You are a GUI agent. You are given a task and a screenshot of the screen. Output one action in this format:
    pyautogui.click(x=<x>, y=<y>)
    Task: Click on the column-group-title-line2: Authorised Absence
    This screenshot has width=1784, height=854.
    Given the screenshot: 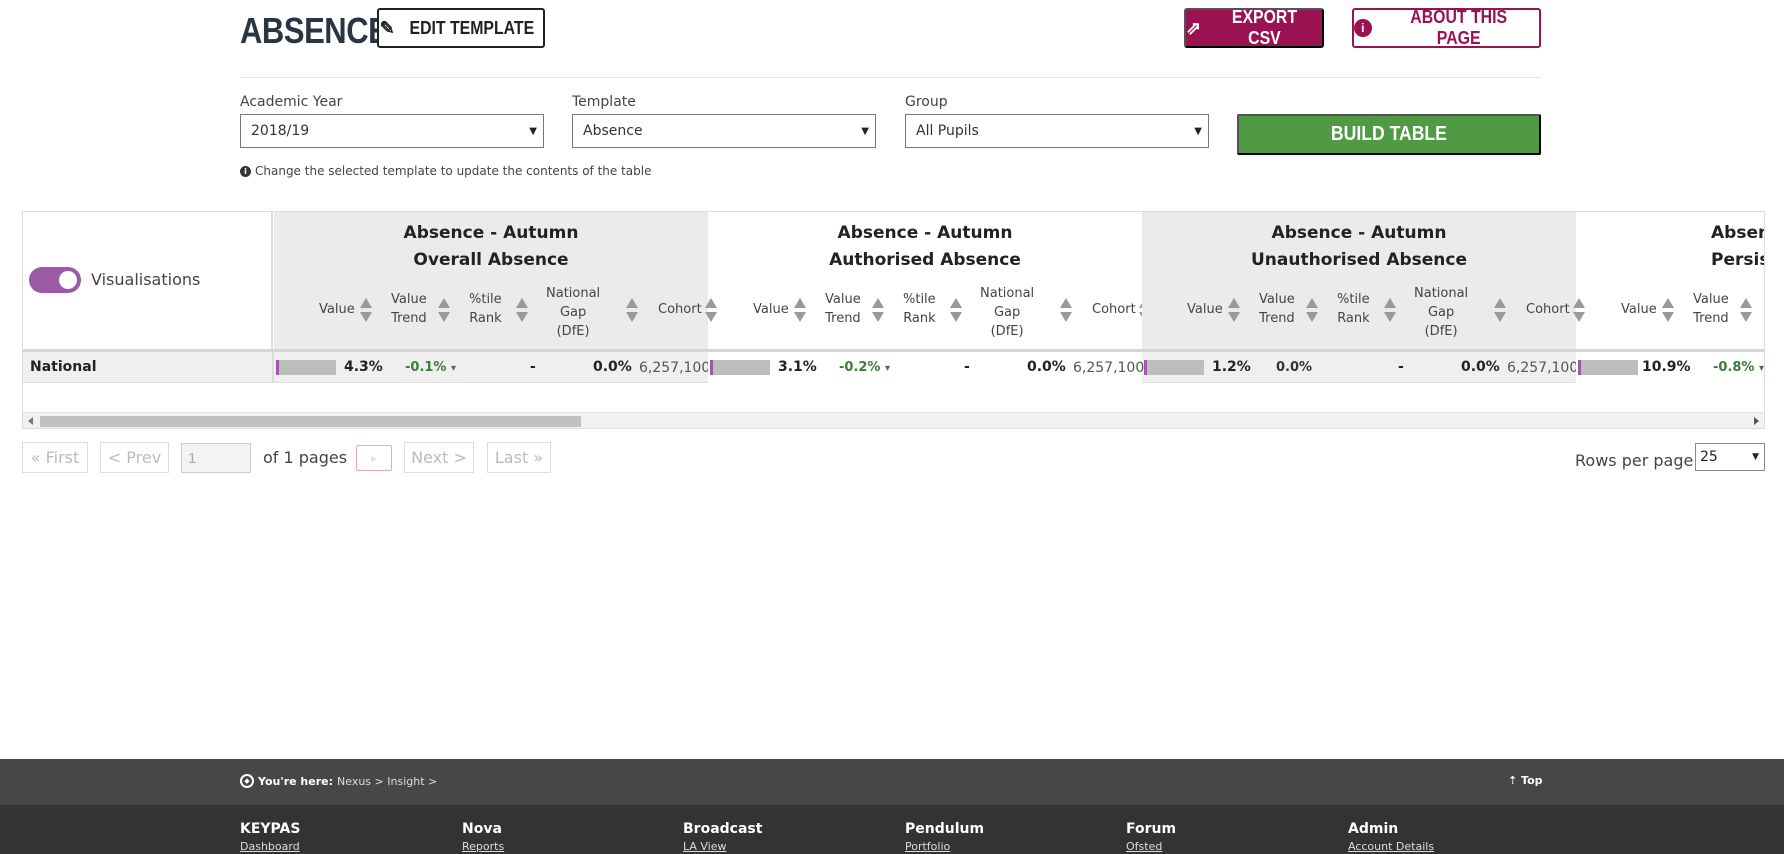 What is the action you would take?
    pyautogui.click(x=925, y=260)
    